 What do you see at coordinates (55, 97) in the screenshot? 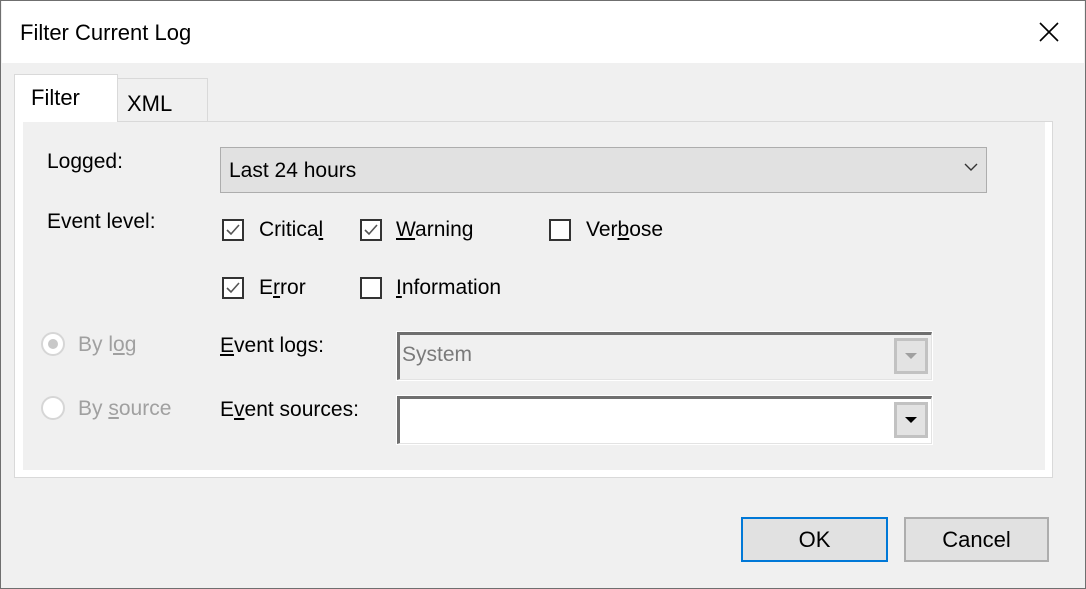
I see `tab-filter-label: Filter` at bounding box center [55, 97].